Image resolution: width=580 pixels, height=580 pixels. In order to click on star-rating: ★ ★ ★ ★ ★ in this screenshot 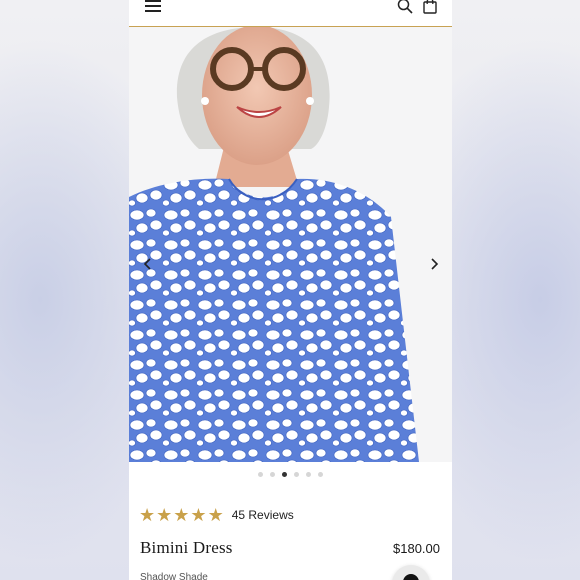, I will do `click(181, 515)`.